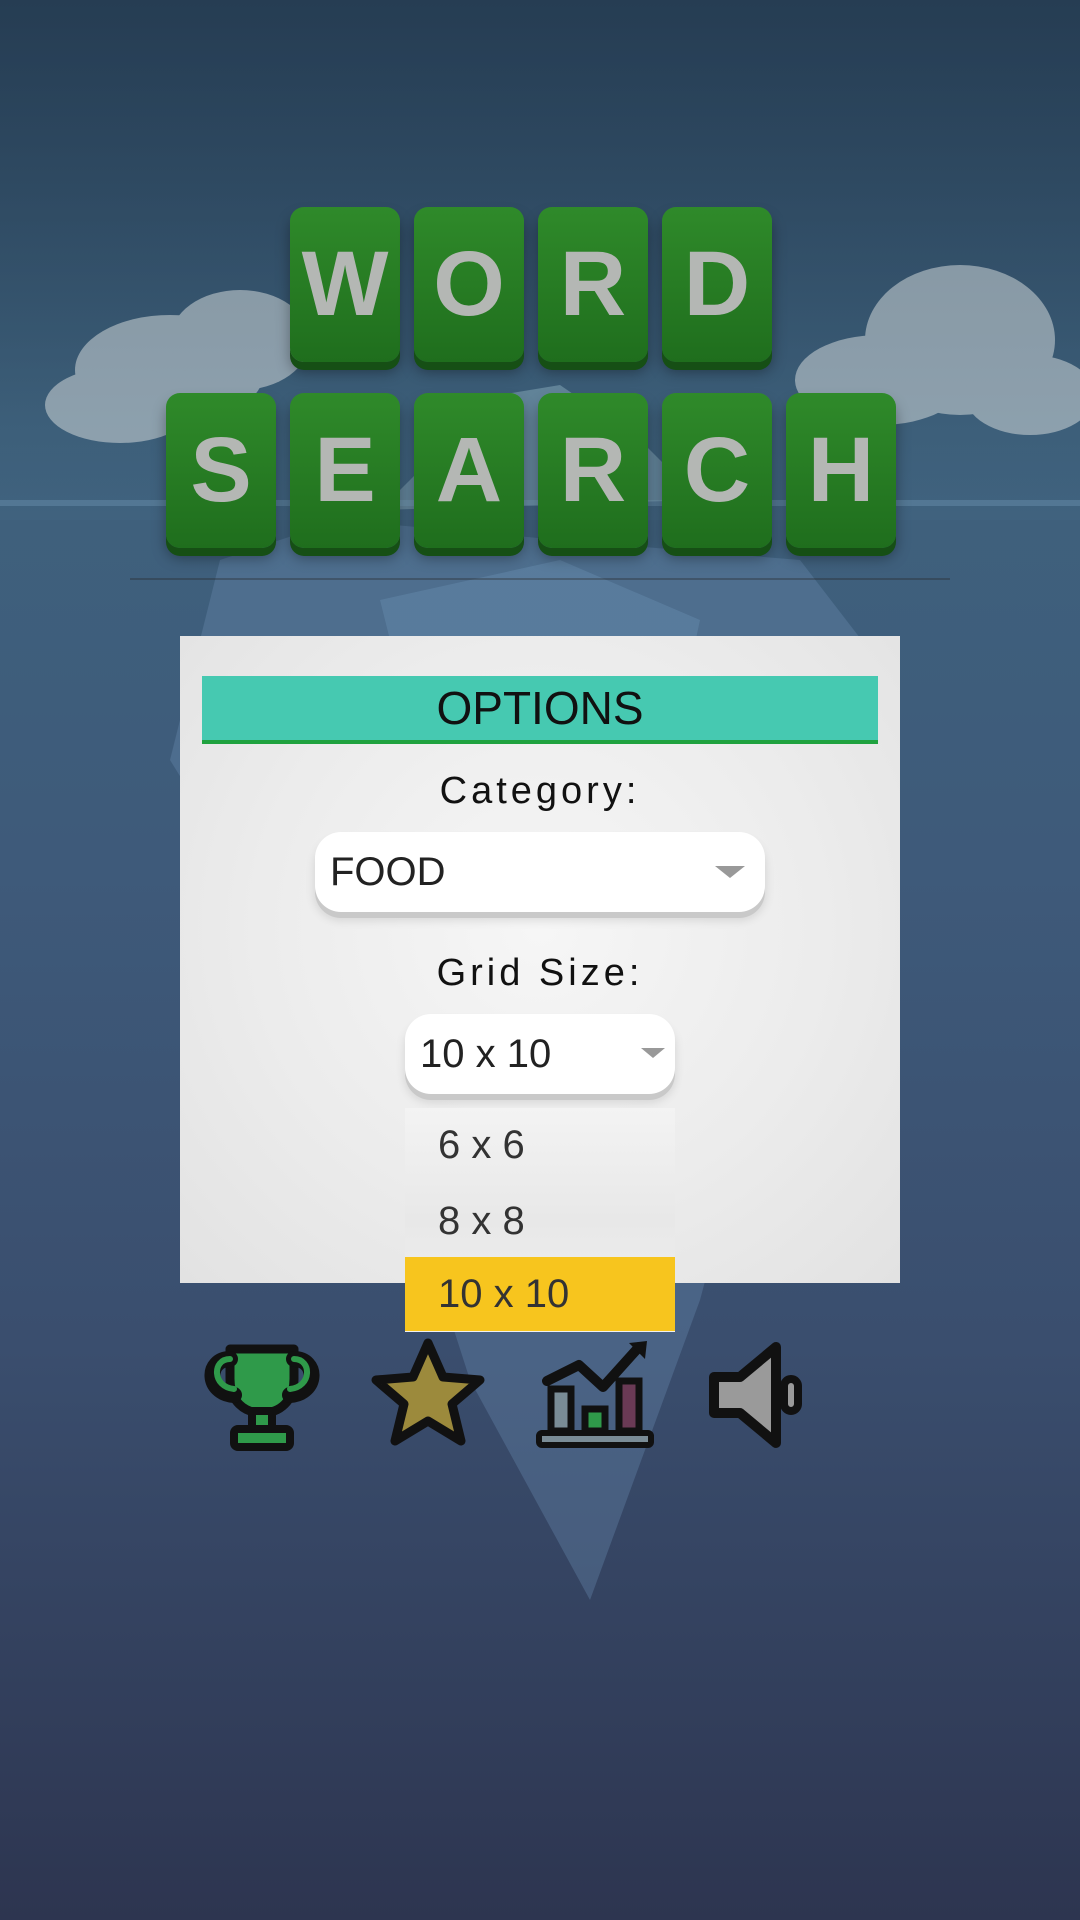 This screenshot has height=1920, width=1080. I want to click on trophy-button, so click(262, 1395).